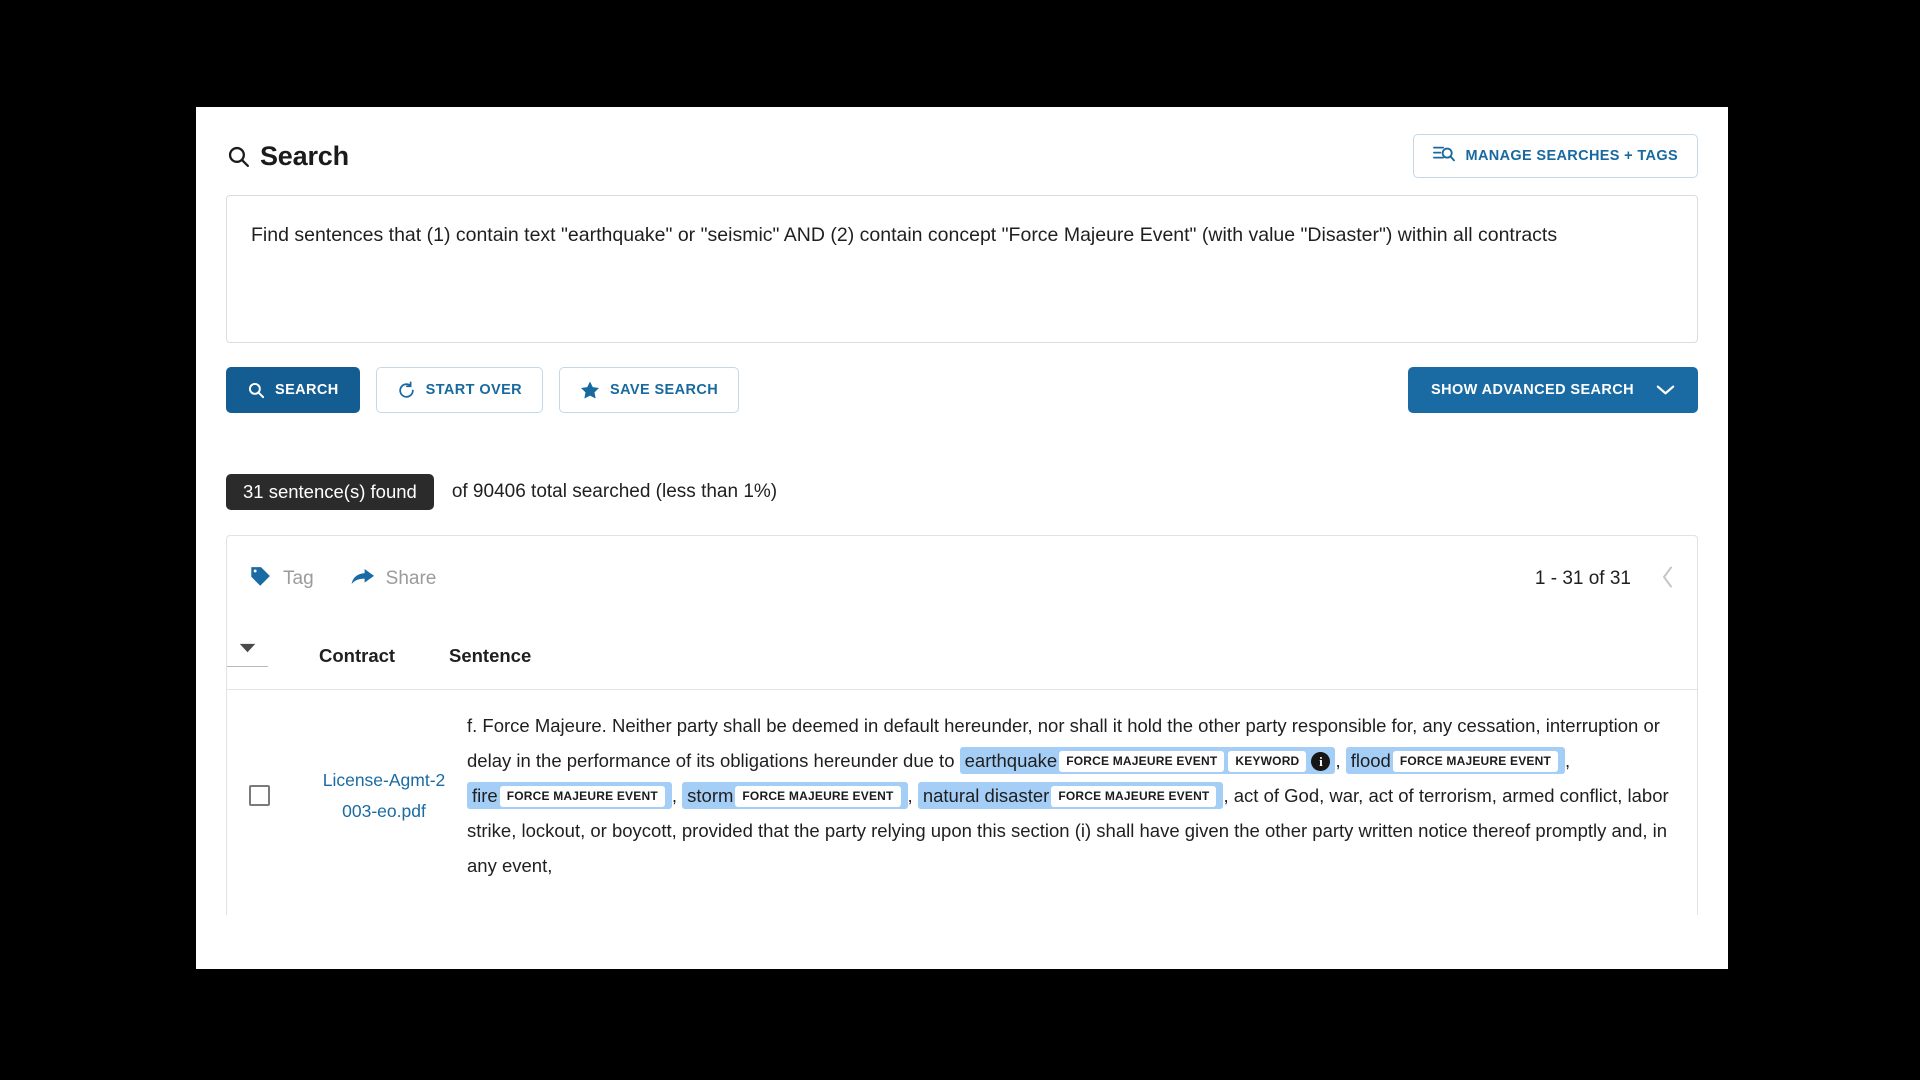 The height and width of the screenshot is (1080, 1920). Describe the element at coordinates (273, 656) in the screenshot. I see `column-header-select` at that location.